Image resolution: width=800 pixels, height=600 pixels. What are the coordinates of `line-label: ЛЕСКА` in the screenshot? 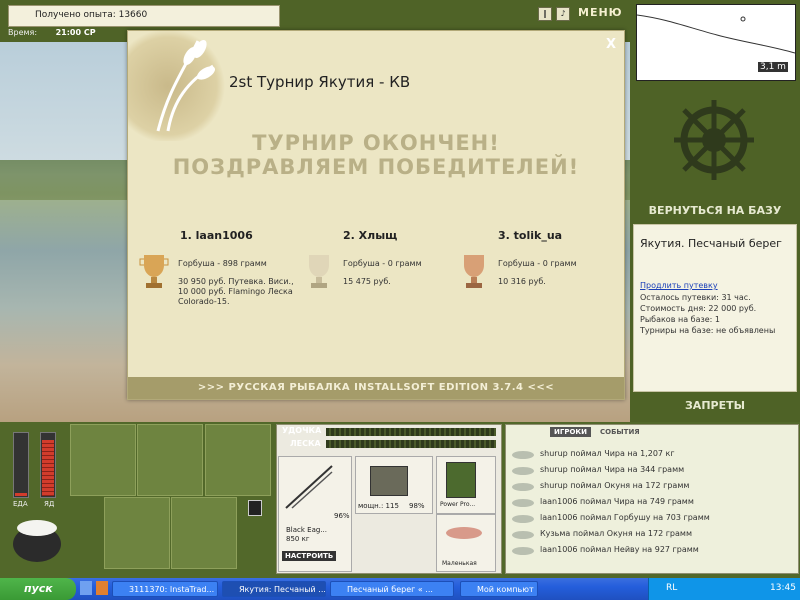 It's located at (305, 443).